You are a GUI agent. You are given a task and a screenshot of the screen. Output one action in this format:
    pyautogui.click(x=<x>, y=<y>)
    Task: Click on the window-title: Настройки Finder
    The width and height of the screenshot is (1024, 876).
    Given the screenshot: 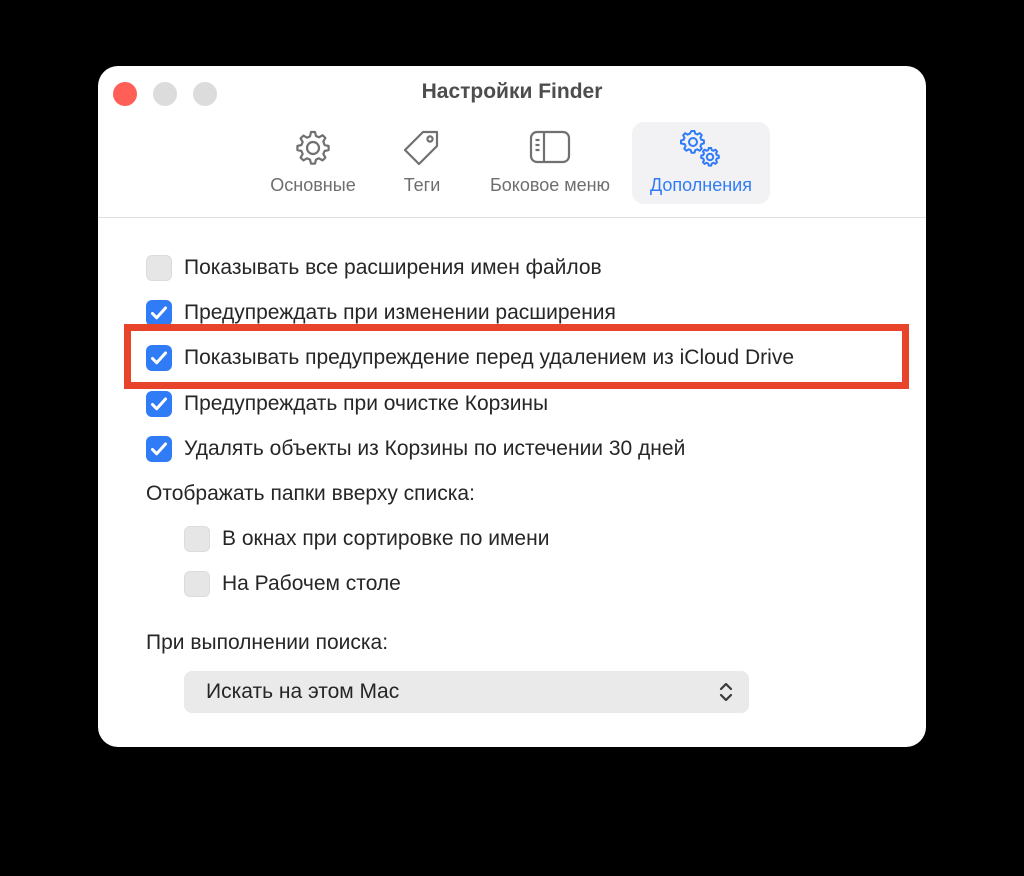 What is the action you would take?
    pyautogui.click(x=512, y=91)
    